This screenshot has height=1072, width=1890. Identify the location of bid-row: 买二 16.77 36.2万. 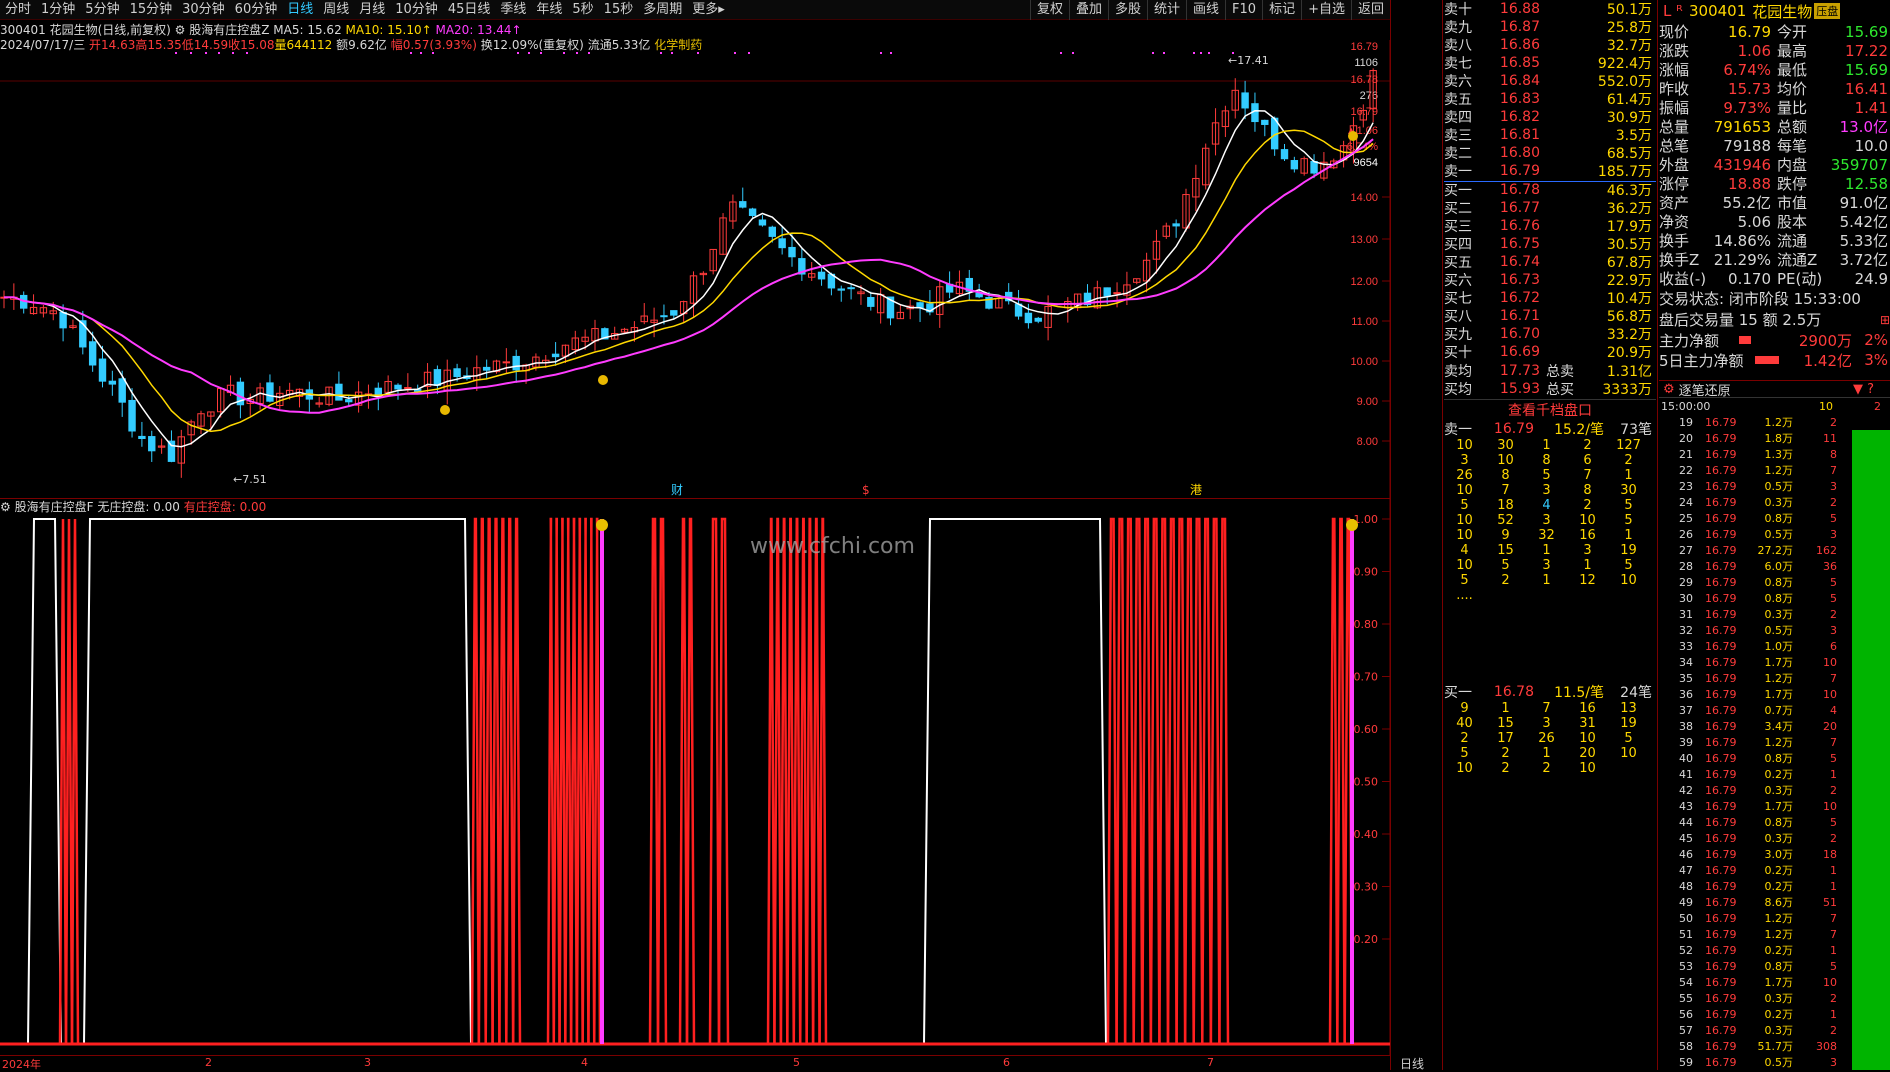
(1550, 208).